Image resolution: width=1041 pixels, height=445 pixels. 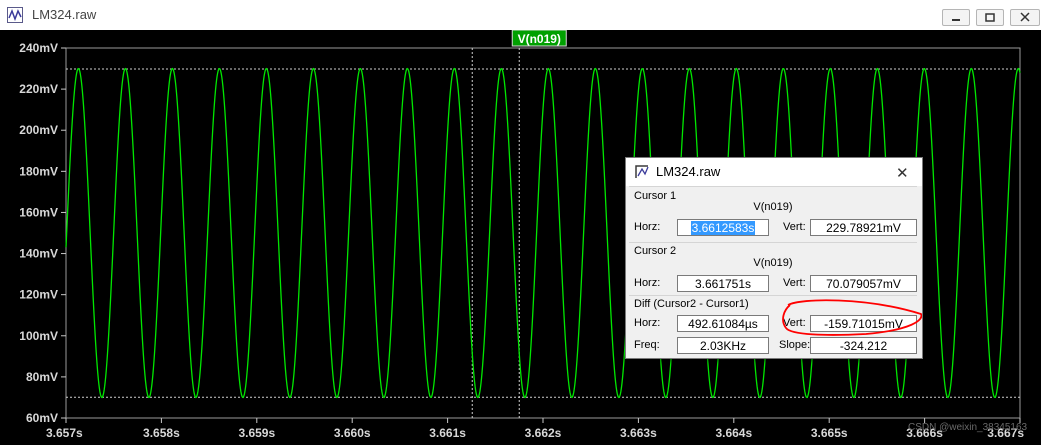 What do you see at coordinates (38, 89) in the screenshot?
I see `y-tick-label: 220mV` at bounding box center [38, 89].